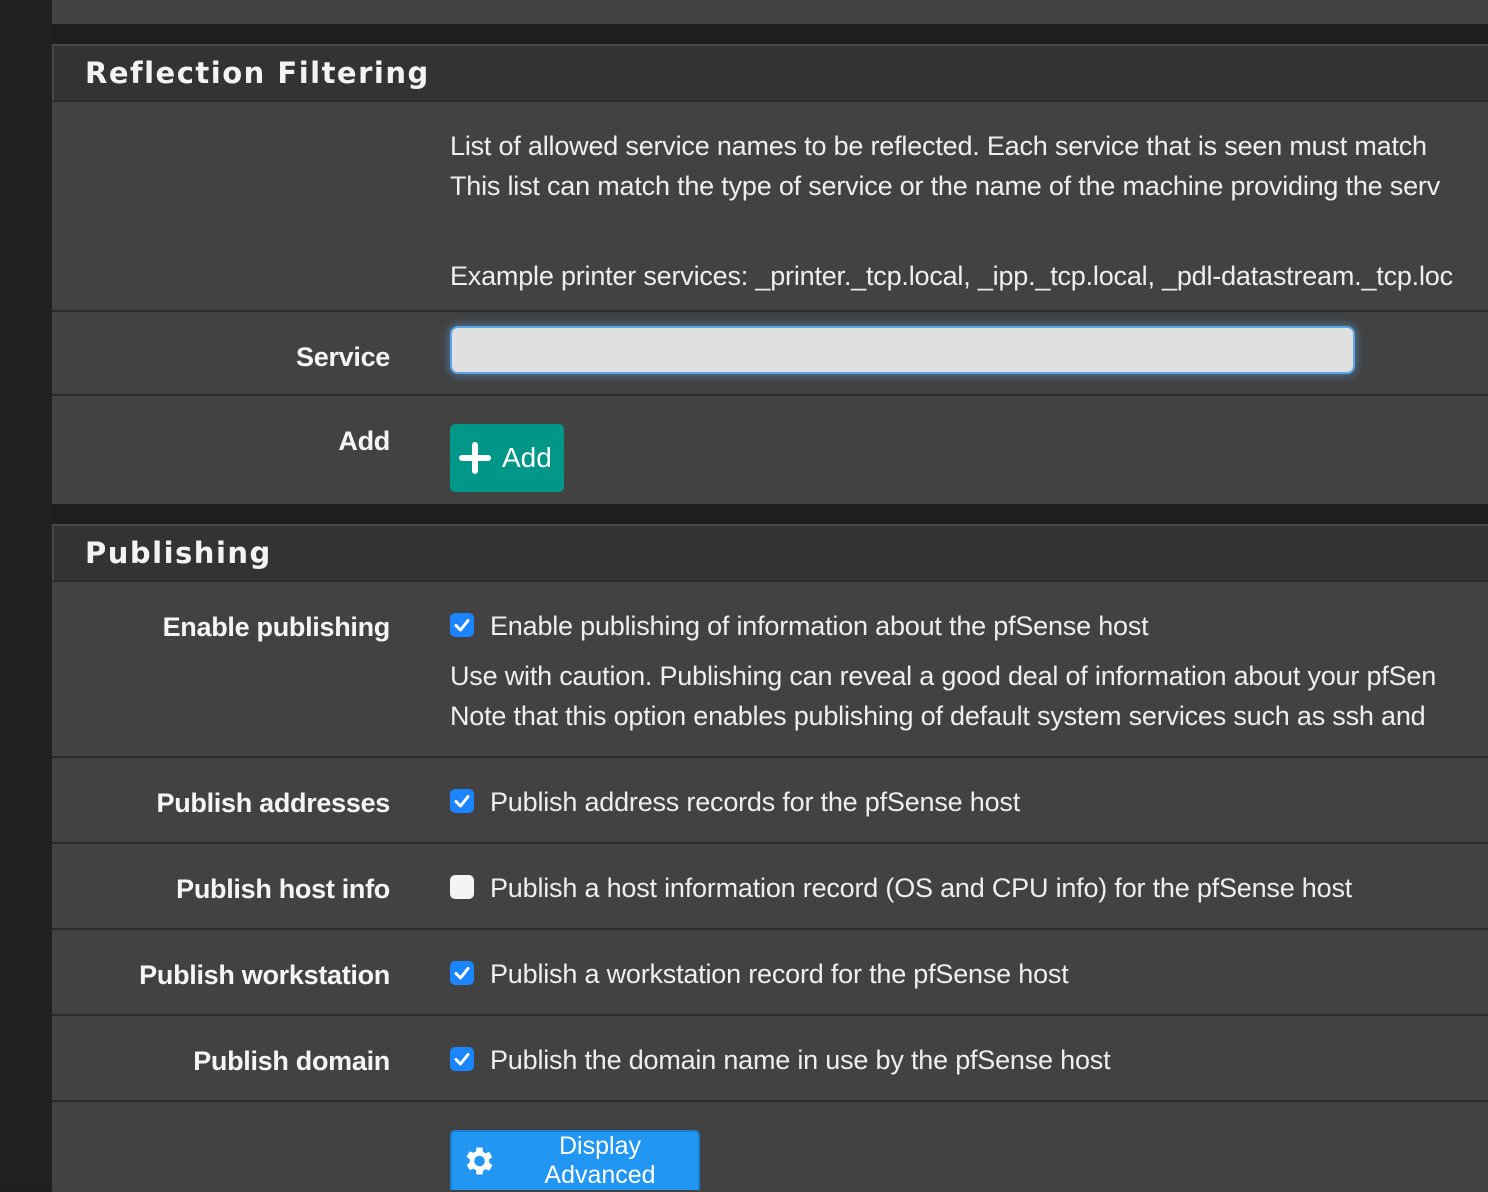  I want to click on enable-publishing-checkbox, so click(462, 624).